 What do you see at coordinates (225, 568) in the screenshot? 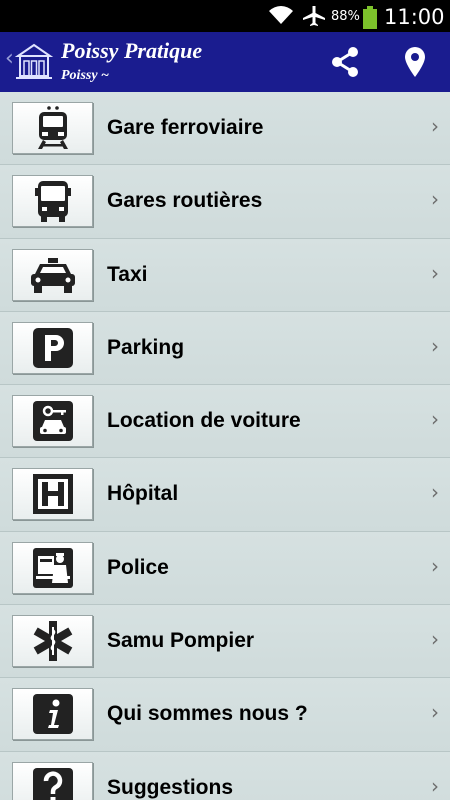
I see `list-item-police: Police ›` at bounding box center [225, 568].